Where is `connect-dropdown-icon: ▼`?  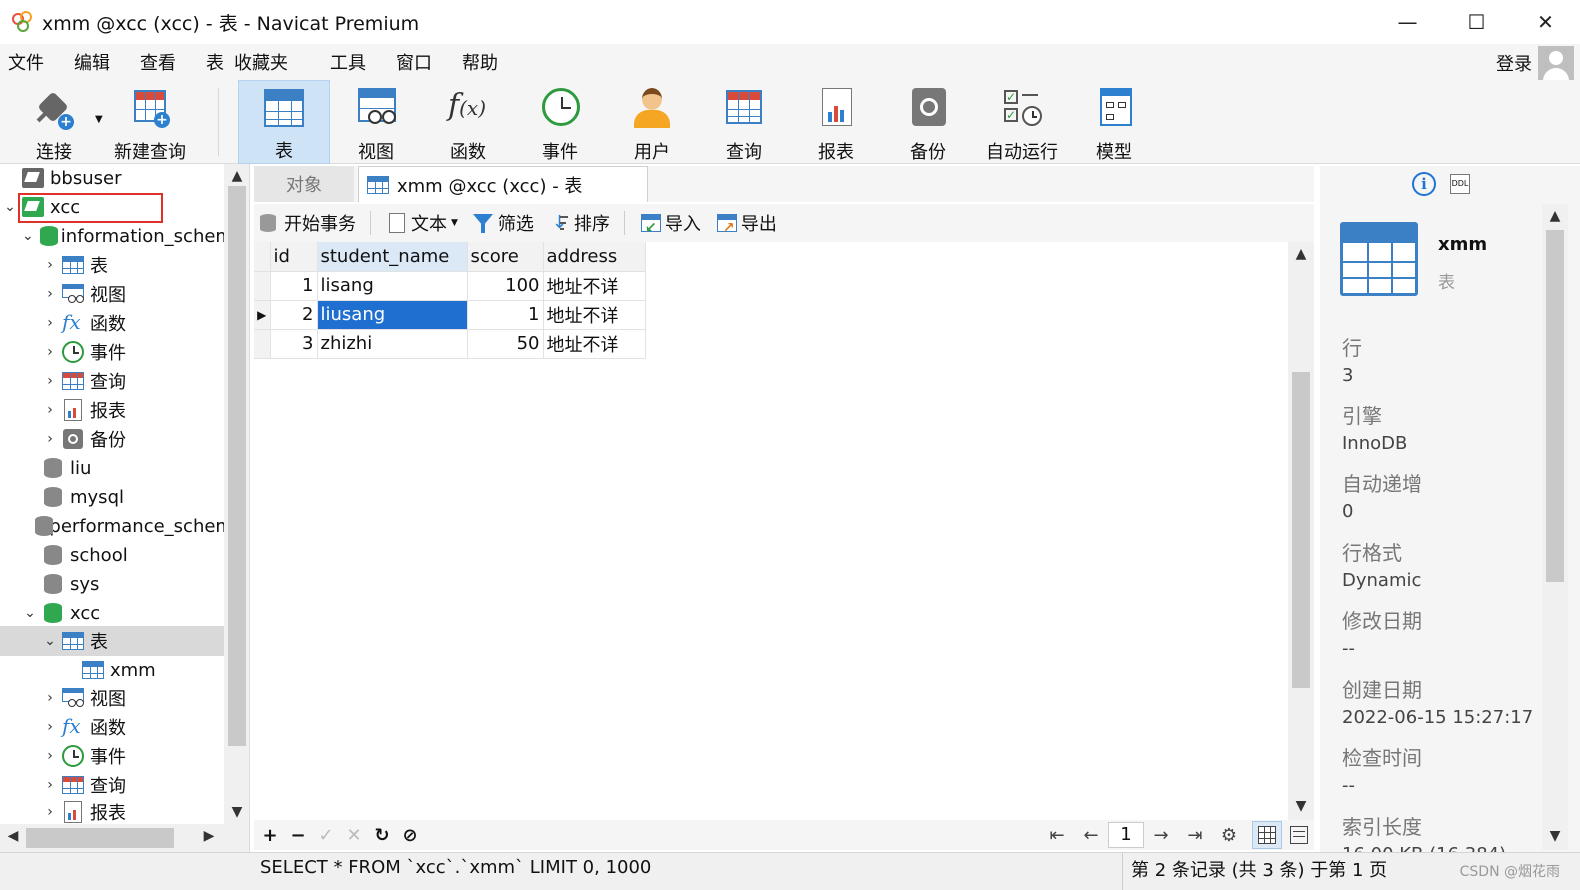 connect-dropdown-icon: ▼ is located at coordinates (99, 119).